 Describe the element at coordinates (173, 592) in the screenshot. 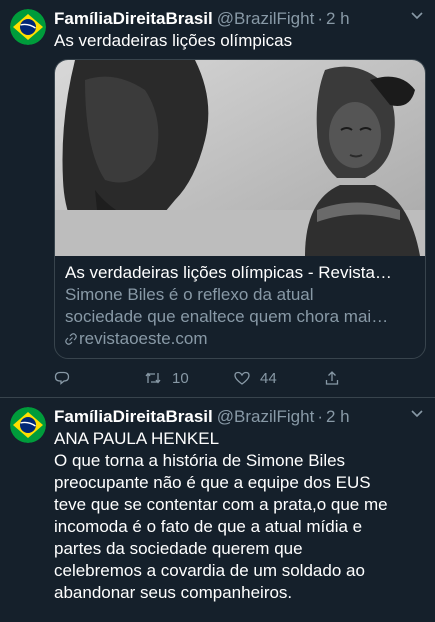

I see `tweet-text-line: abandonar seus companheiros.` at that location.